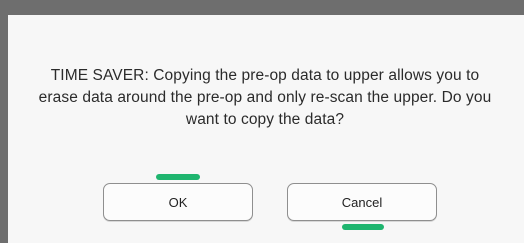 Image resolution: width=524 pixels, height=243 pixels. Describe the element at coordinates (178, 202) in the screenshot. I see `ok-button: OK` at that location.